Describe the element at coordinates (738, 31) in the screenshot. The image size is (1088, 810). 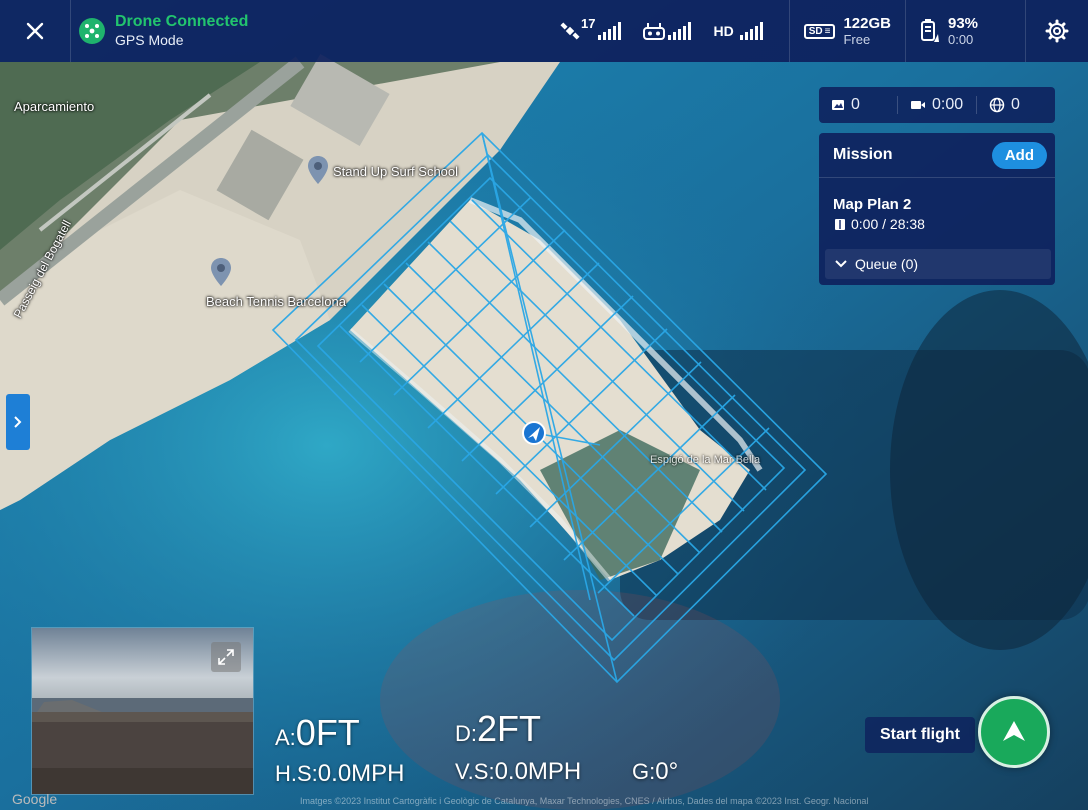
I see `video-signal: HD` at that location.